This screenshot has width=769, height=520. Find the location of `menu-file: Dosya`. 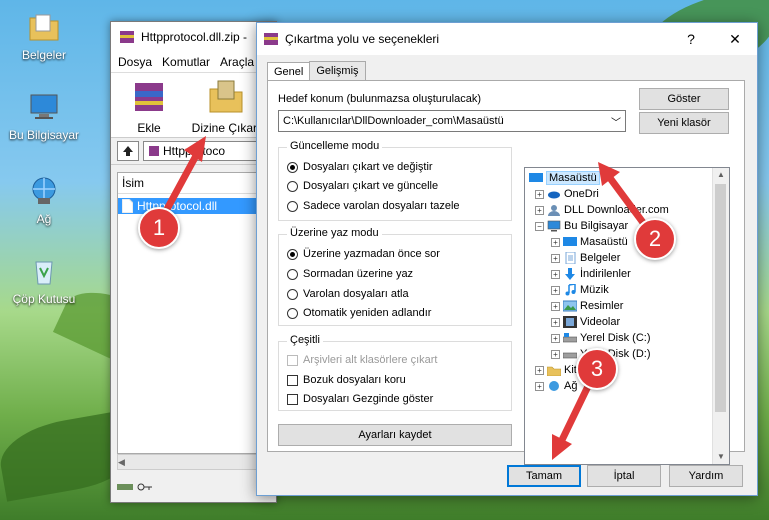

menu-file: Dosya is located at coordinates (135, 62).